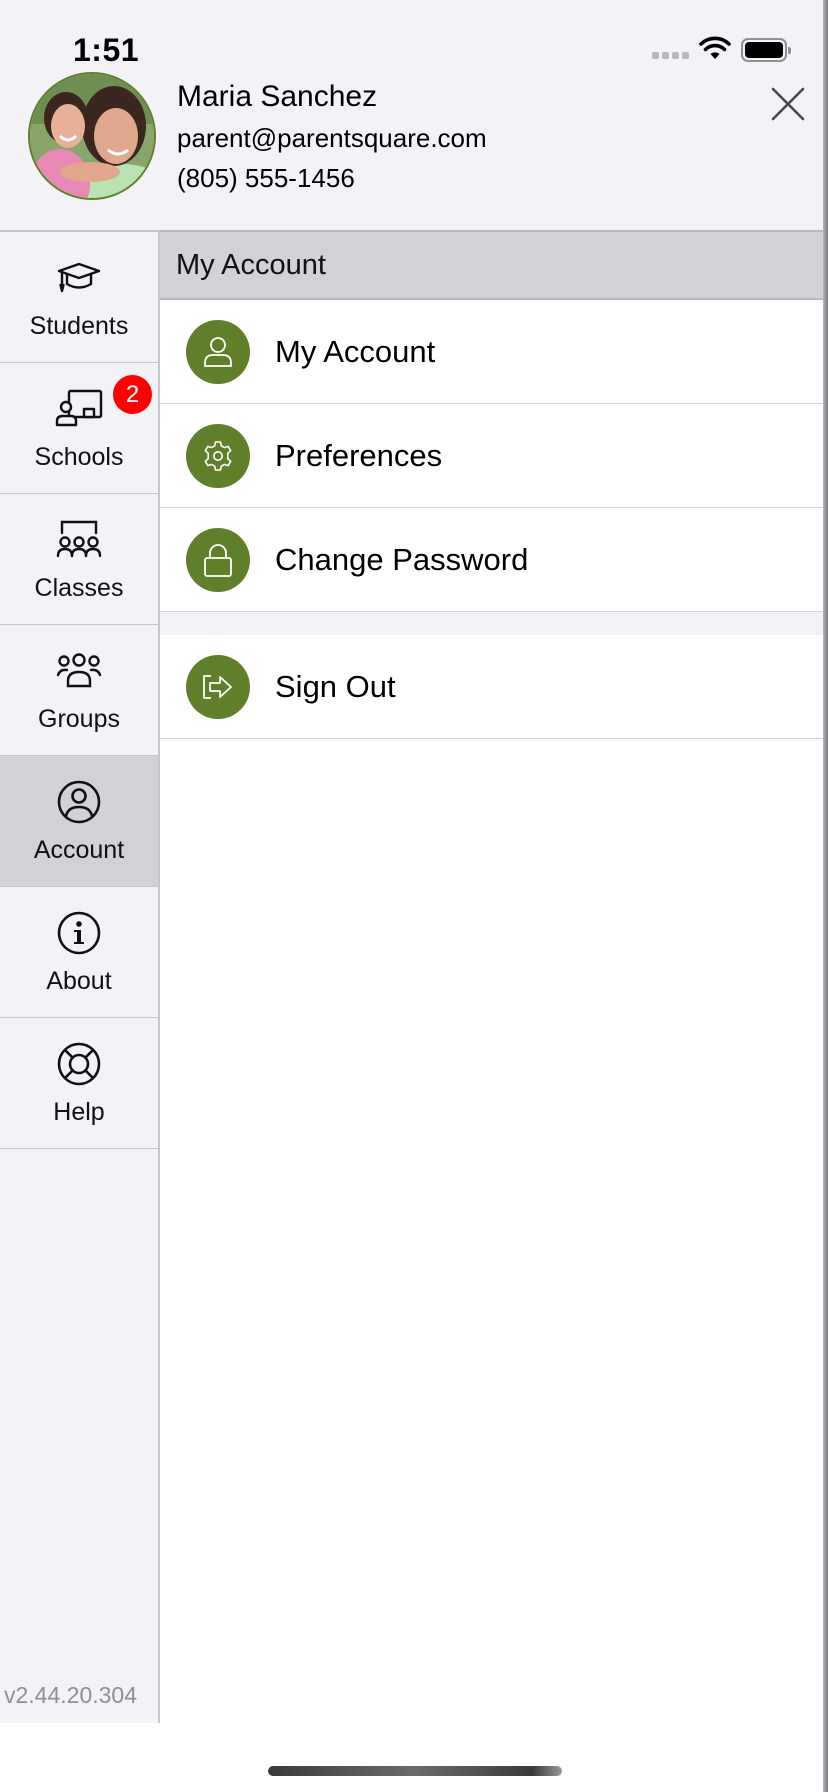 The width and height of the screenshot is (828, 1792). What do you see at coordinates (79, 980) in the screenshot?
I see `sidebar-label: About` at bounding box center [79, 980].